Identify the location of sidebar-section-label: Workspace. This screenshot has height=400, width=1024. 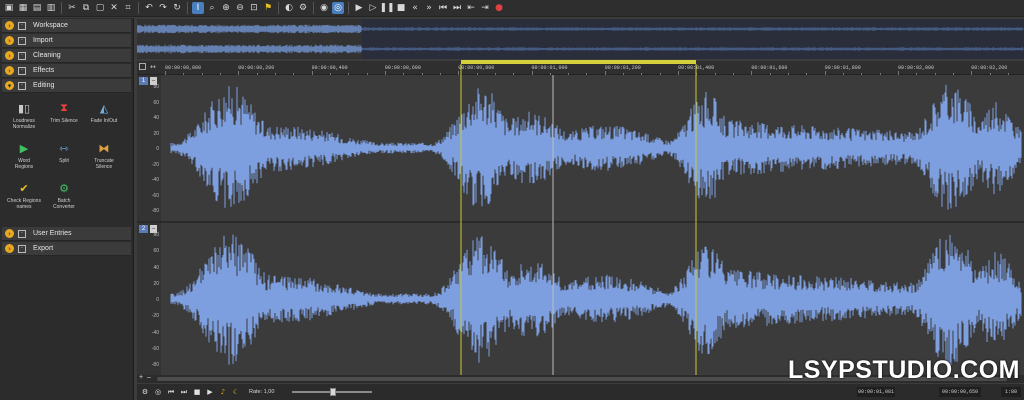
(50, 25).